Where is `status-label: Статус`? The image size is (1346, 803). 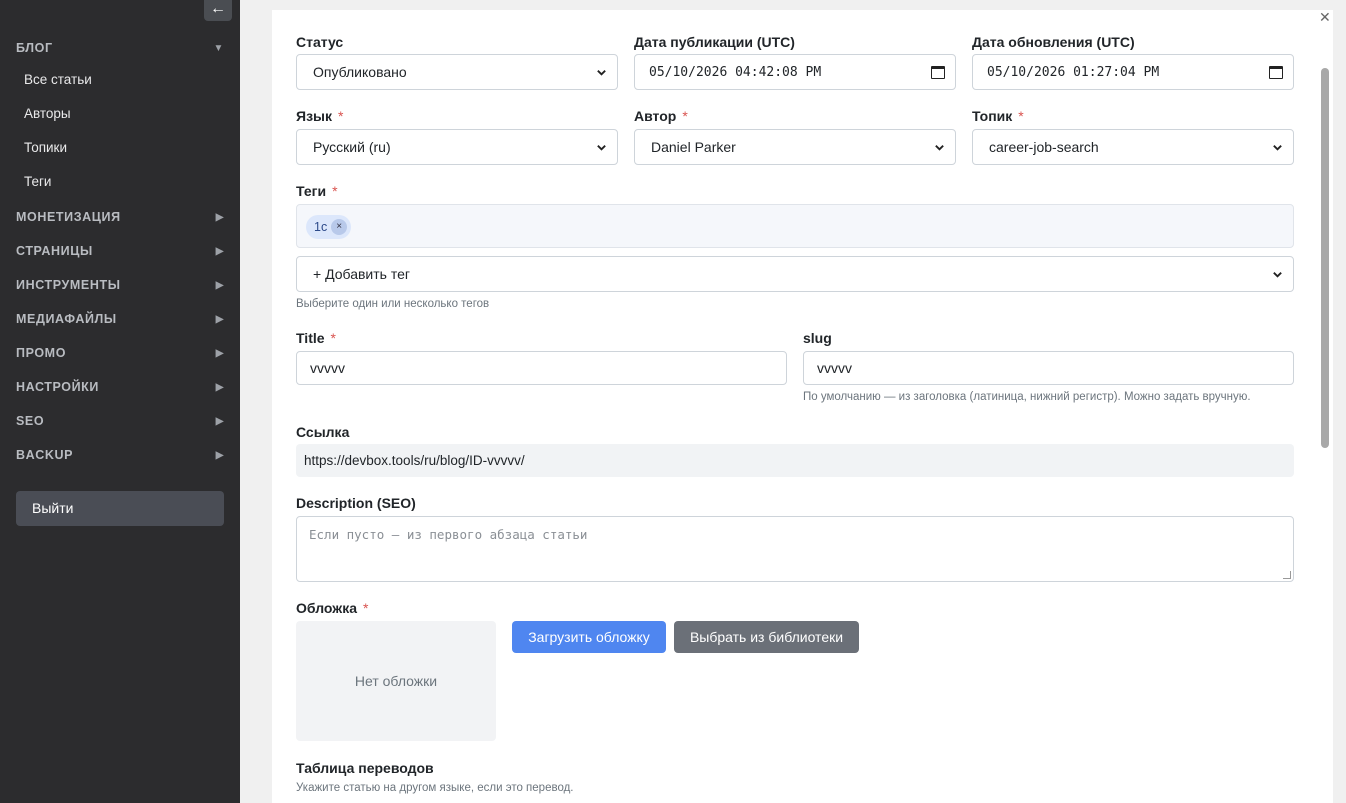
status-label: Статус is located at coordinates (320, 42).